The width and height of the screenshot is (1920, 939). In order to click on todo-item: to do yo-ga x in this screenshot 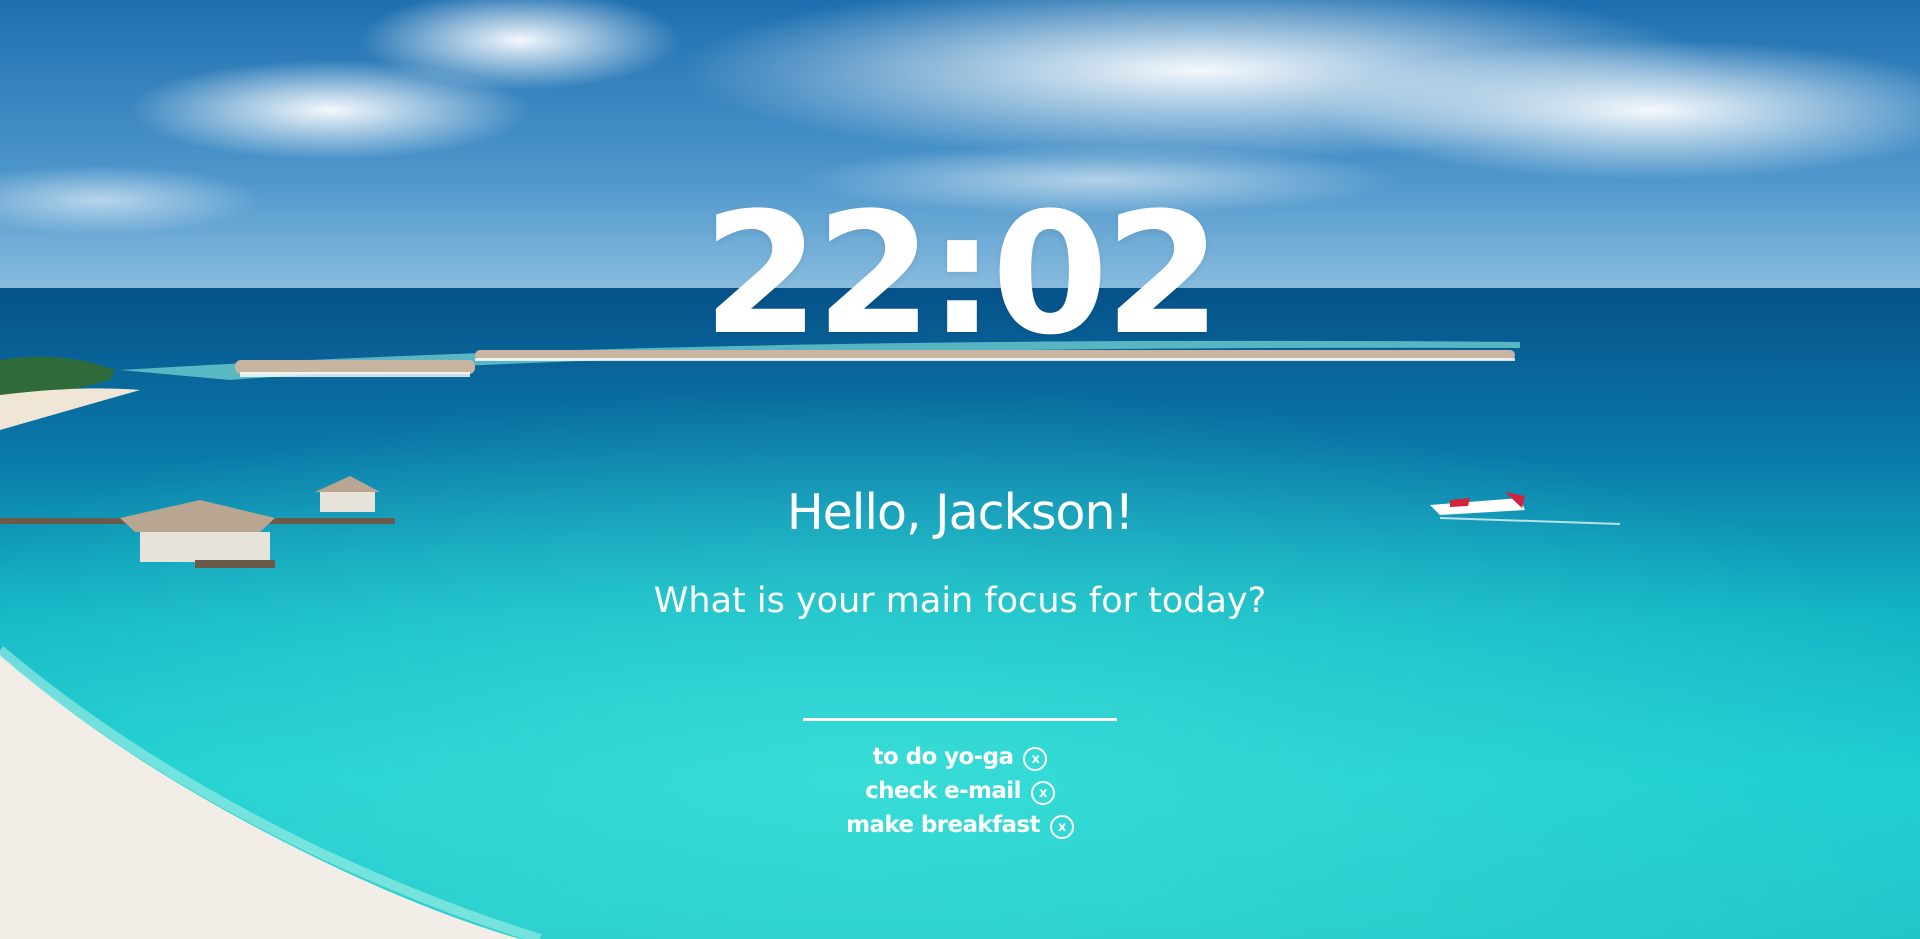, I will do `click(960, 757)`.